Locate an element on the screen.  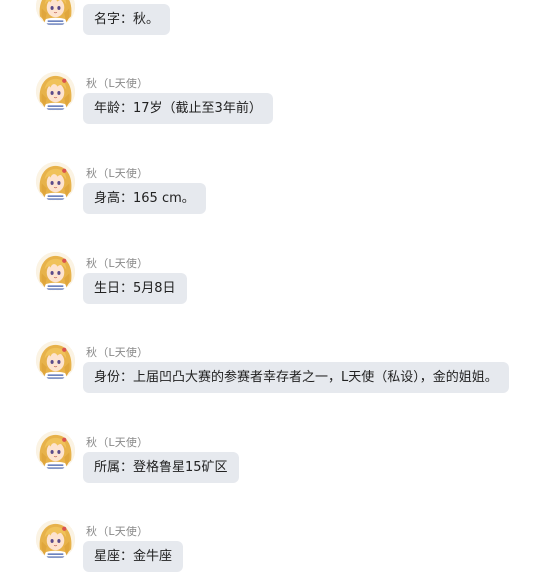
message-bubble: 星座：金牛座 is located at coordinates (133, 556).